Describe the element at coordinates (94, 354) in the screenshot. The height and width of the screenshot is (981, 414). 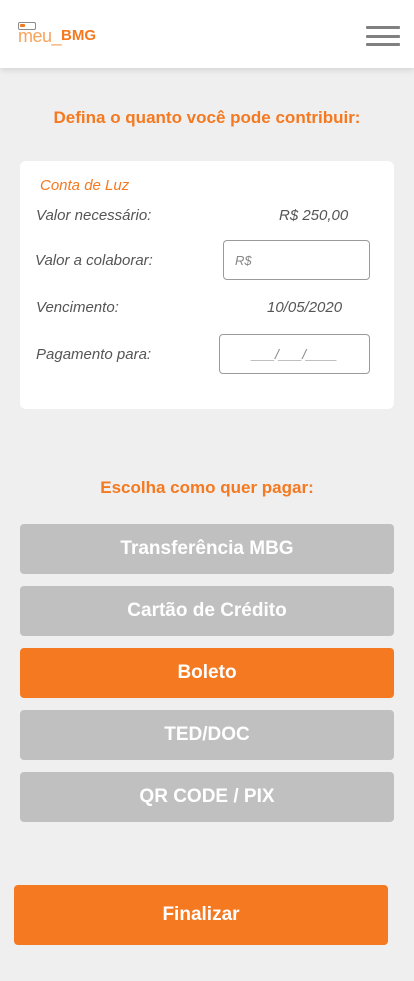
I see `payment-date-label: Pagamento para:` at that location.